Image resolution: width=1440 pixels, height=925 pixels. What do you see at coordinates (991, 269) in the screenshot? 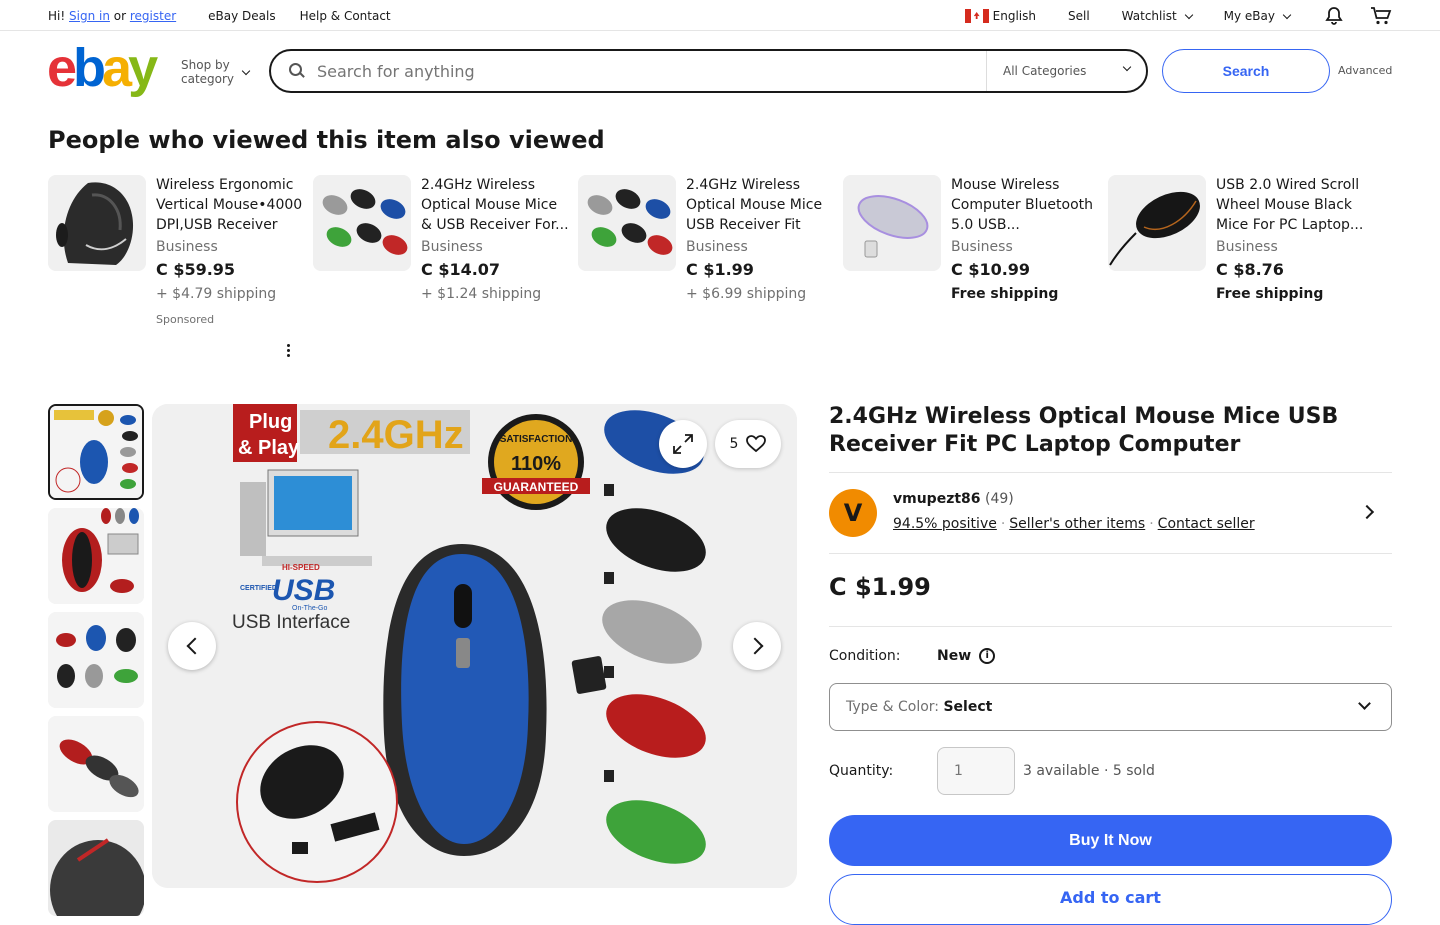
I see `reco-item-price: C $10.99` at bounding box center [991, 269].